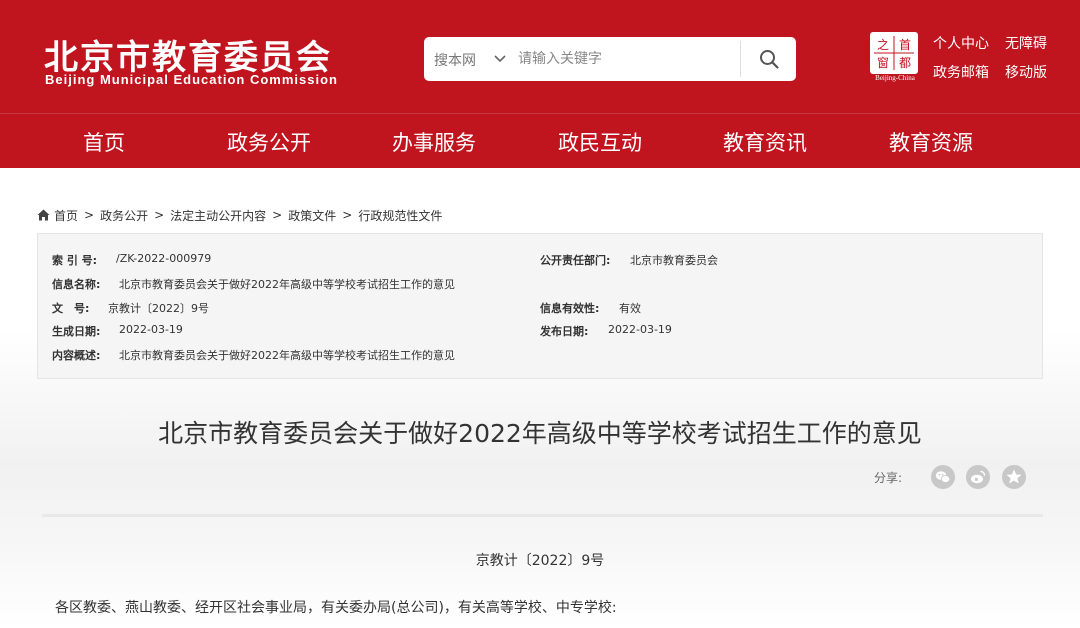 The height and width of the screenshot is (628, 1080). I want to click on site-logo-subtitle: Beijing Municipal Education Commission, so click(191, 79).